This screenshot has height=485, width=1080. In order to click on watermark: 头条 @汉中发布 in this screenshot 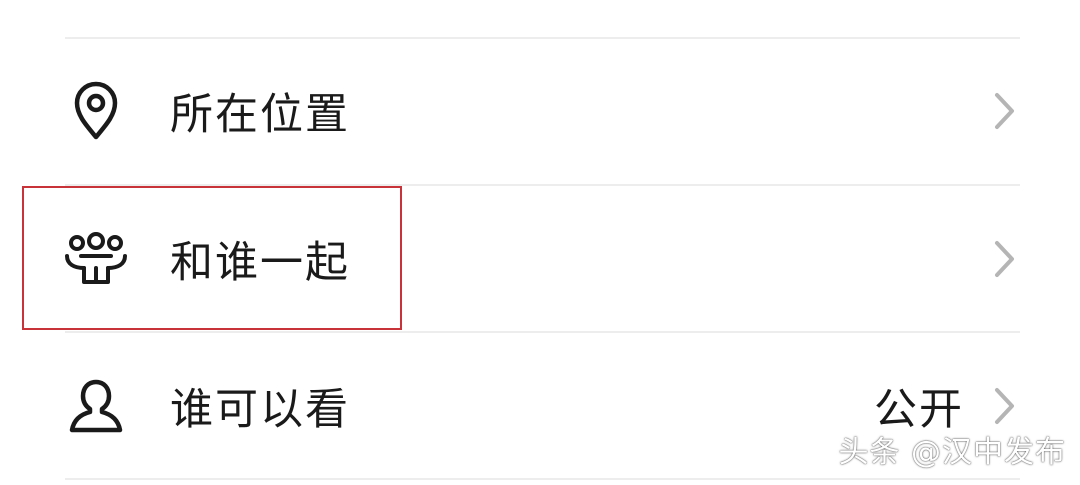, I will do `click(952, 452)`.